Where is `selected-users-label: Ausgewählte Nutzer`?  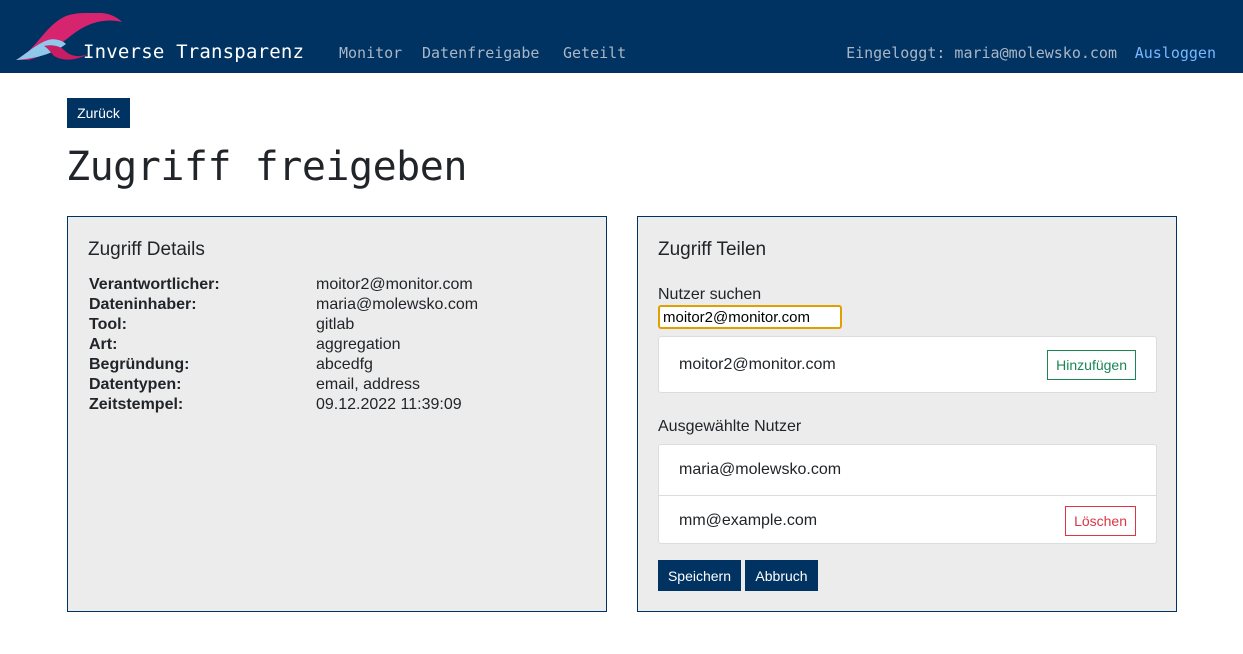 selected-users-label: Ausgewählte Nutzer is located at coordinates (730, 426).